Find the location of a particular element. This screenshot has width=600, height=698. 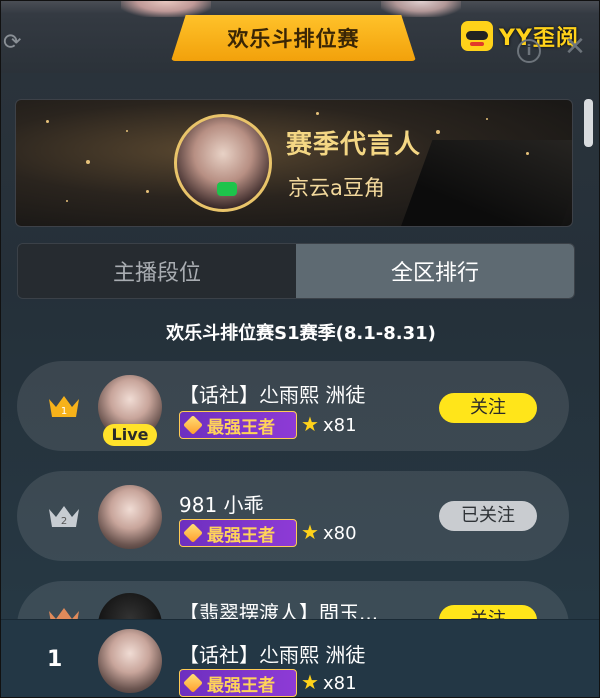

my-rank-number: 1 is located at coordinates (55, 659).